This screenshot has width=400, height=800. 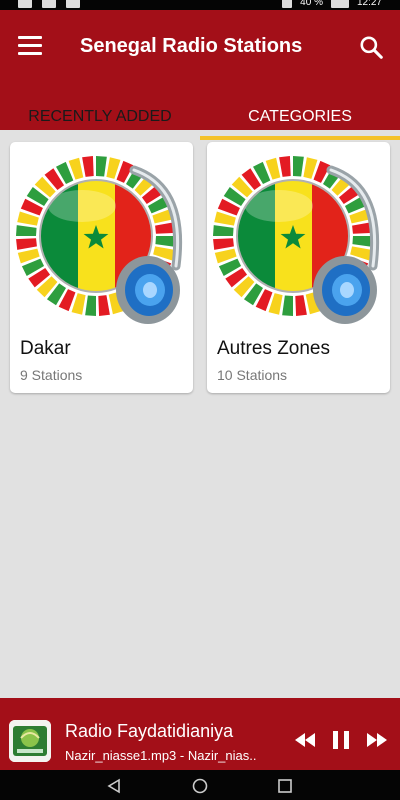 I want to click on signal-icon, so click(x=25, y=4).